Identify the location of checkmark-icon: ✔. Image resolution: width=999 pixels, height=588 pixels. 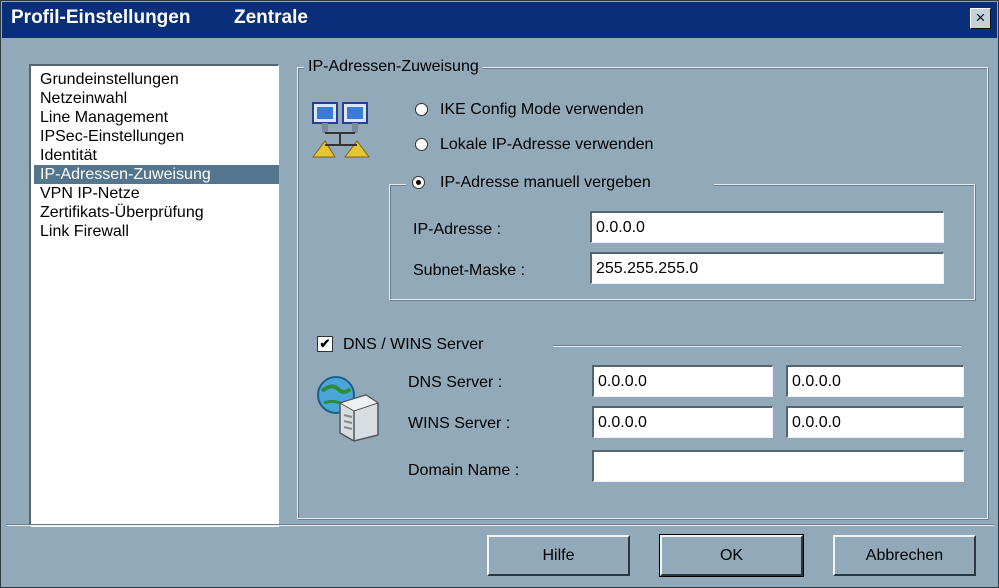
(325, 343).